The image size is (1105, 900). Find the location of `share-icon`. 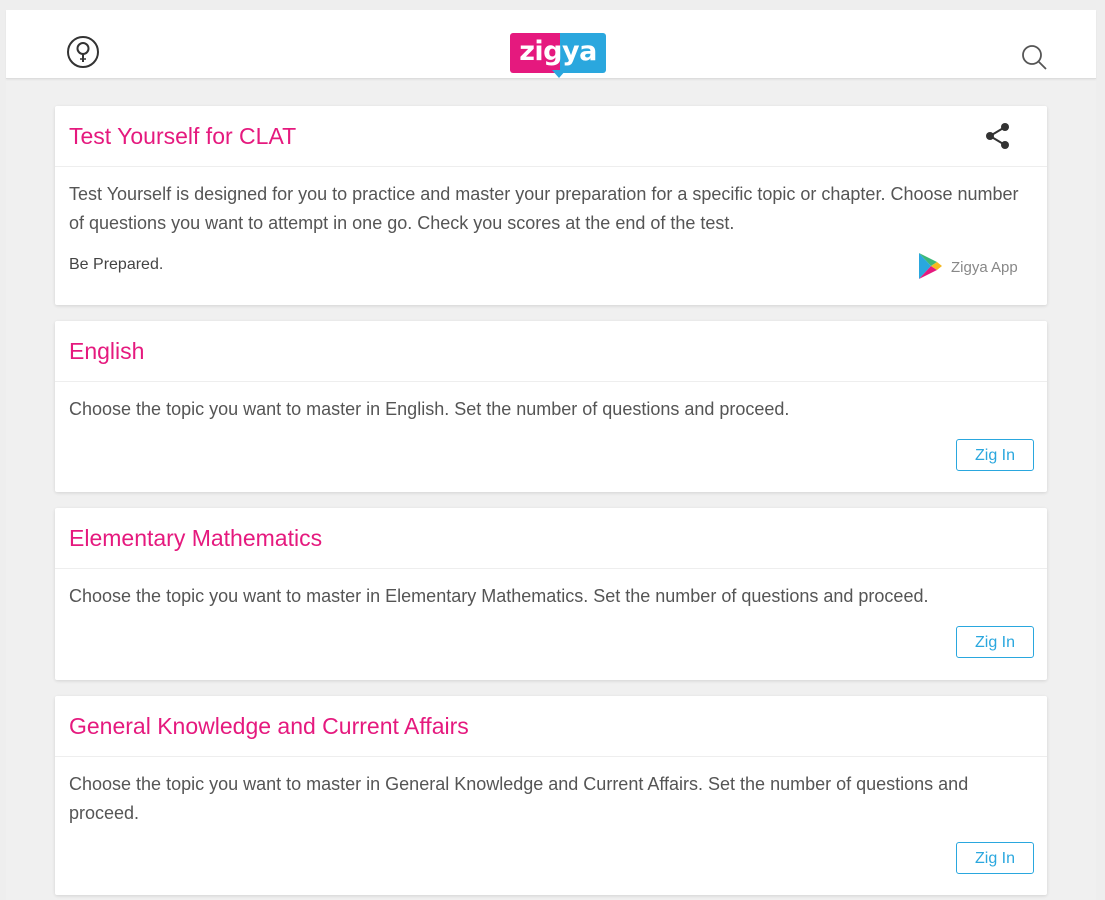

share-icon is located at coordinates (998, 136).